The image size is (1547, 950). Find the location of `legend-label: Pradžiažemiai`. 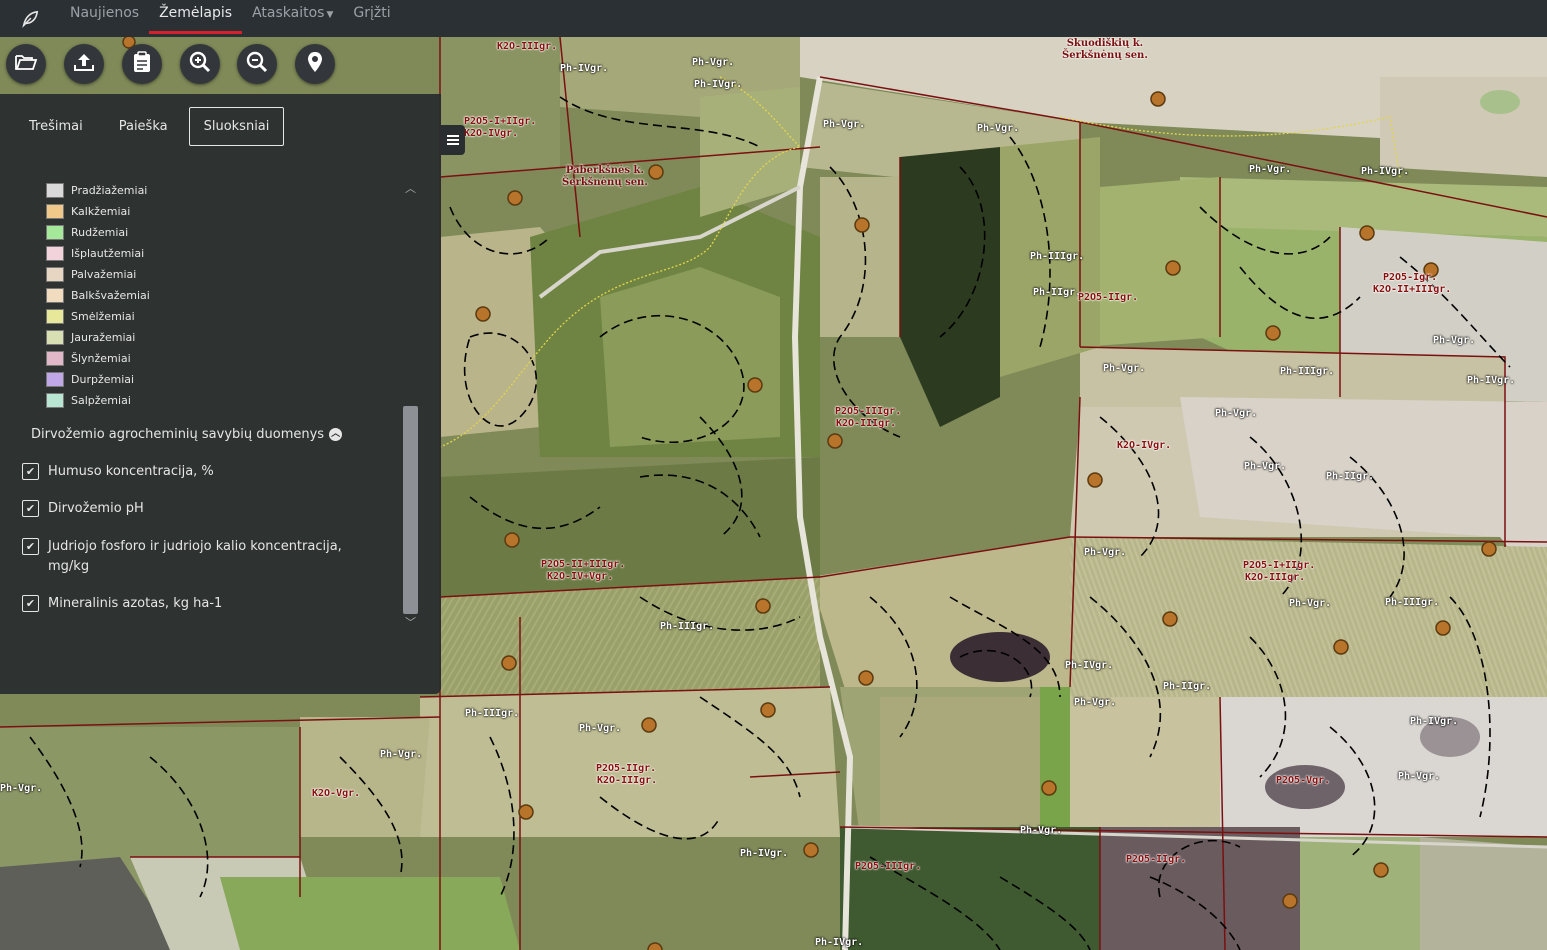

legend-label: Pradžiažemiai is located at coordinates (109, 190).